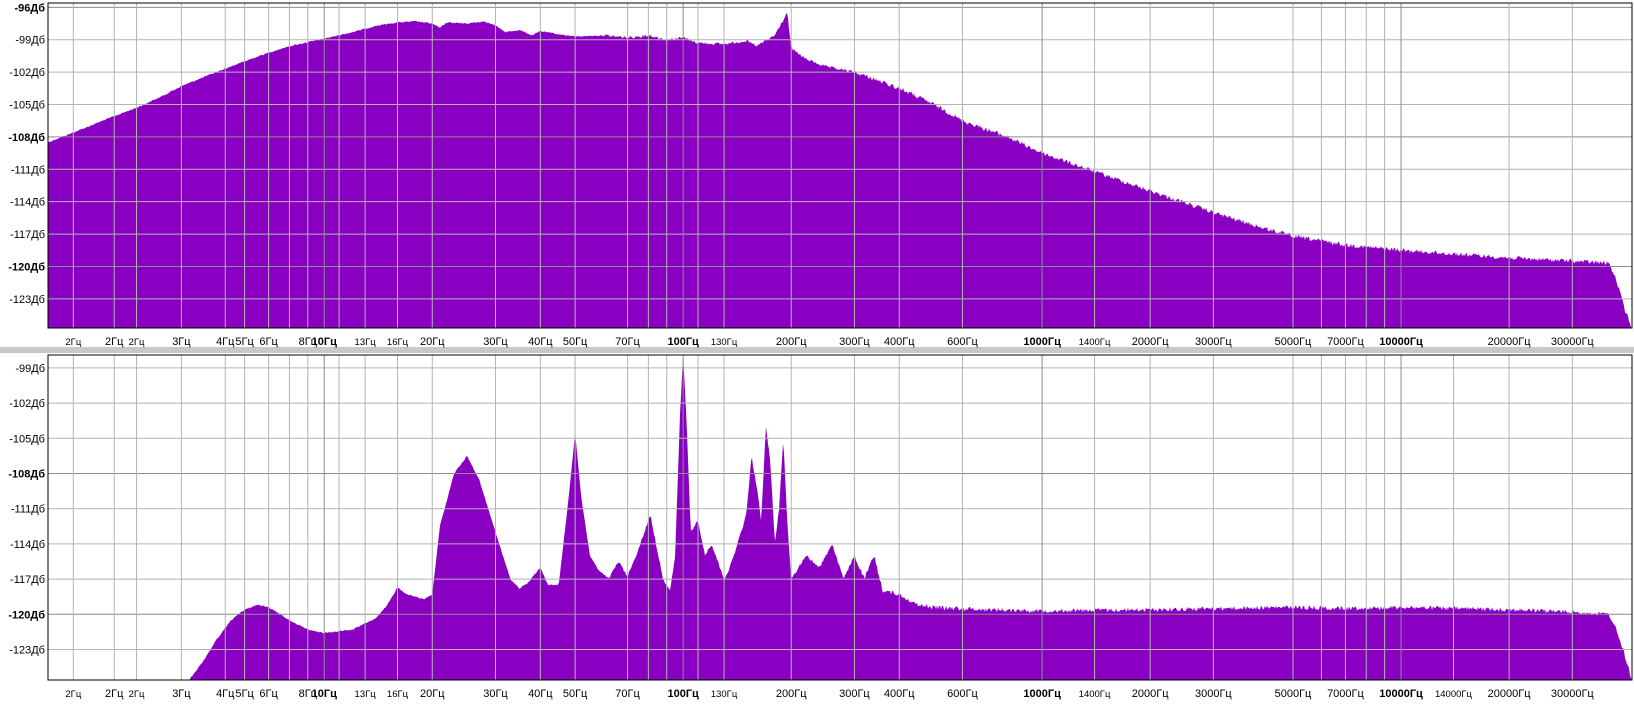 The height and width of the screenshot is (711, 1634). What do you see at coordinates (1454, 694) in the screenshot?
I see `x-tick-label: 14000Гц` at bounding box center [1454, 694].